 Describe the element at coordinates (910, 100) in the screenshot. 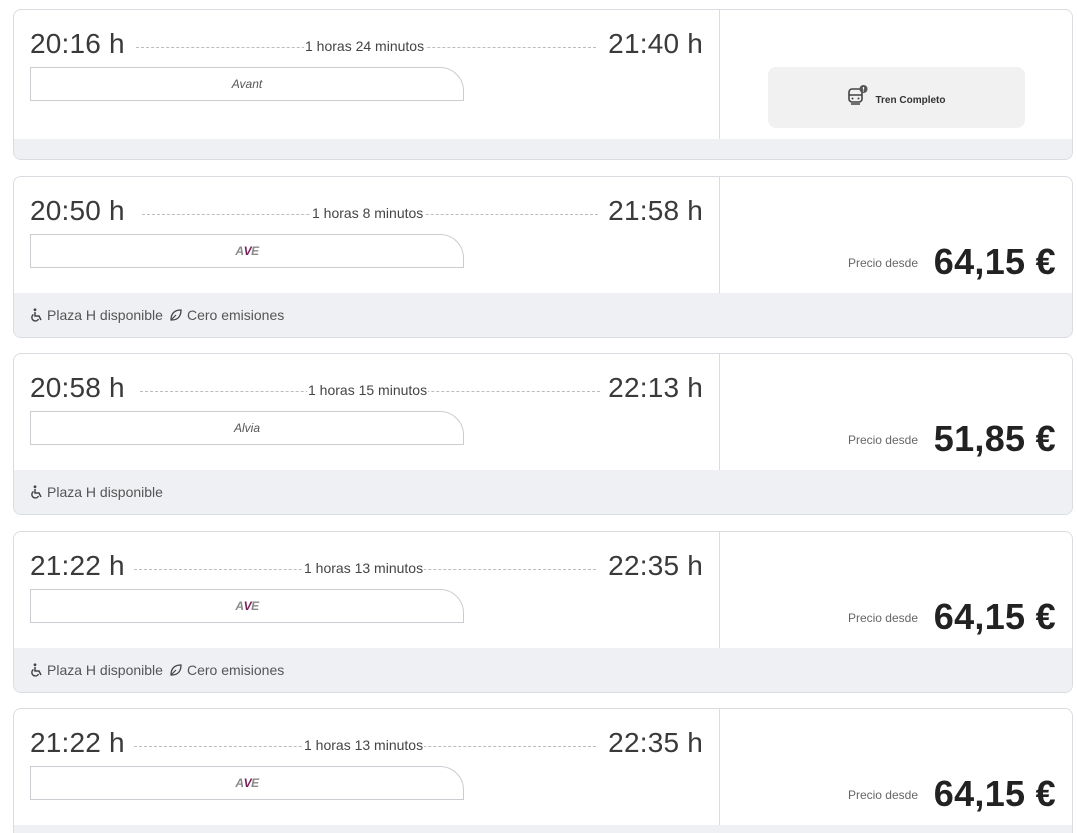

I see `train-full-label: Tren Completo` at that location.